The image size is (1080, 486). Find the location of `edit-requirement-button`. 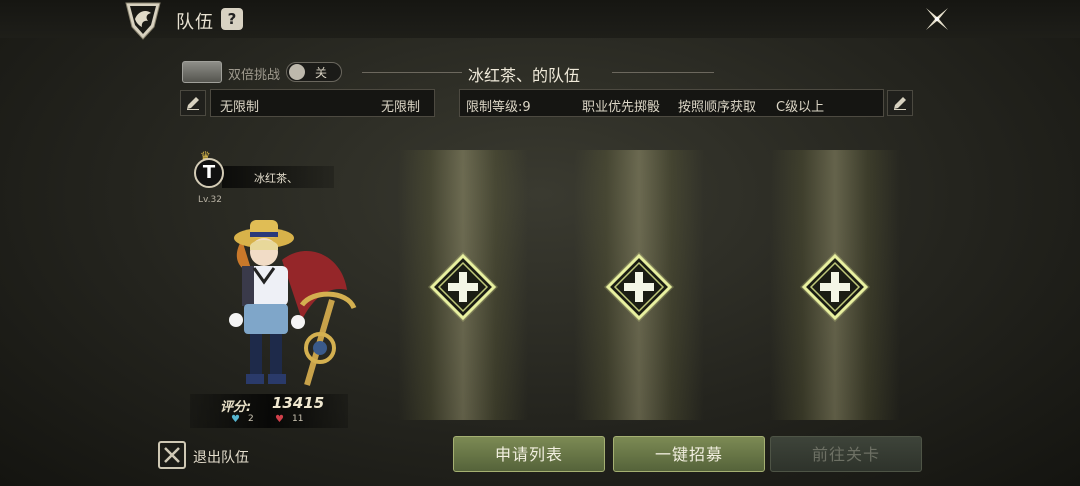

edit-requirement-button is located at coordinates (193, 103).